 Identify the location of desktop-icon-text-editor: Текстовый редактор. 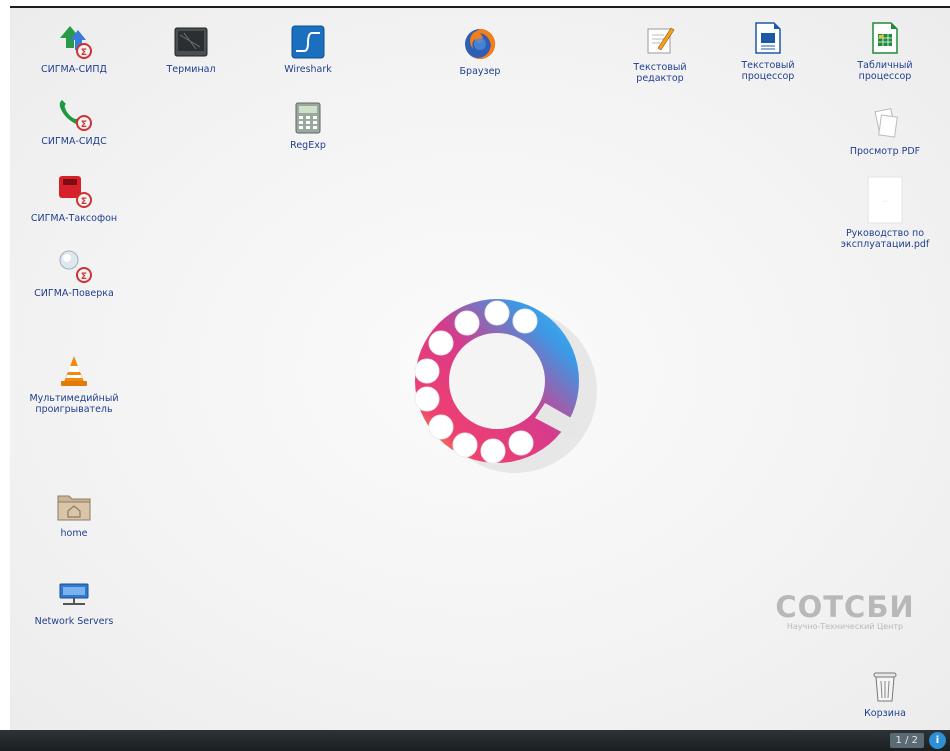
(660, 62).